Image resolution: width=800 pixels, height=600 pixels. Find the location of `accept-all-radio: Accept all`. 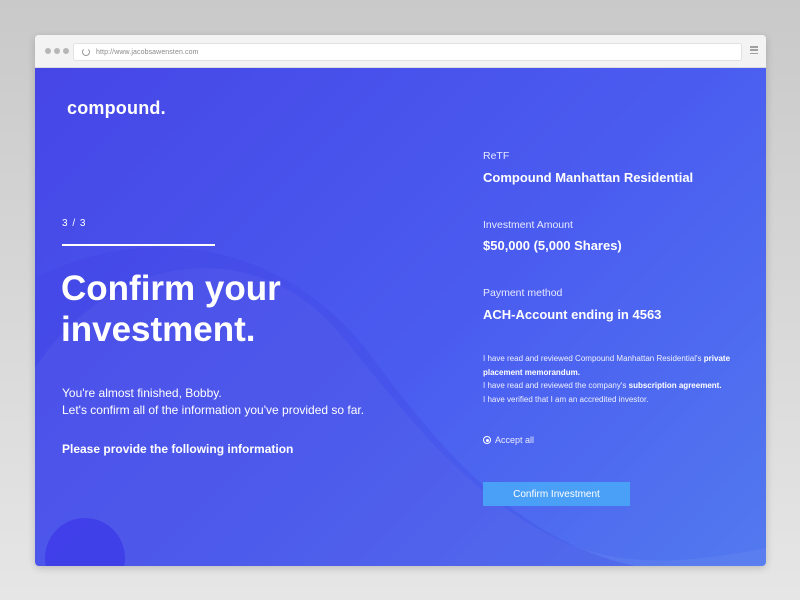

accept-all-radio: Accept all is located at coordinates (508, 440).